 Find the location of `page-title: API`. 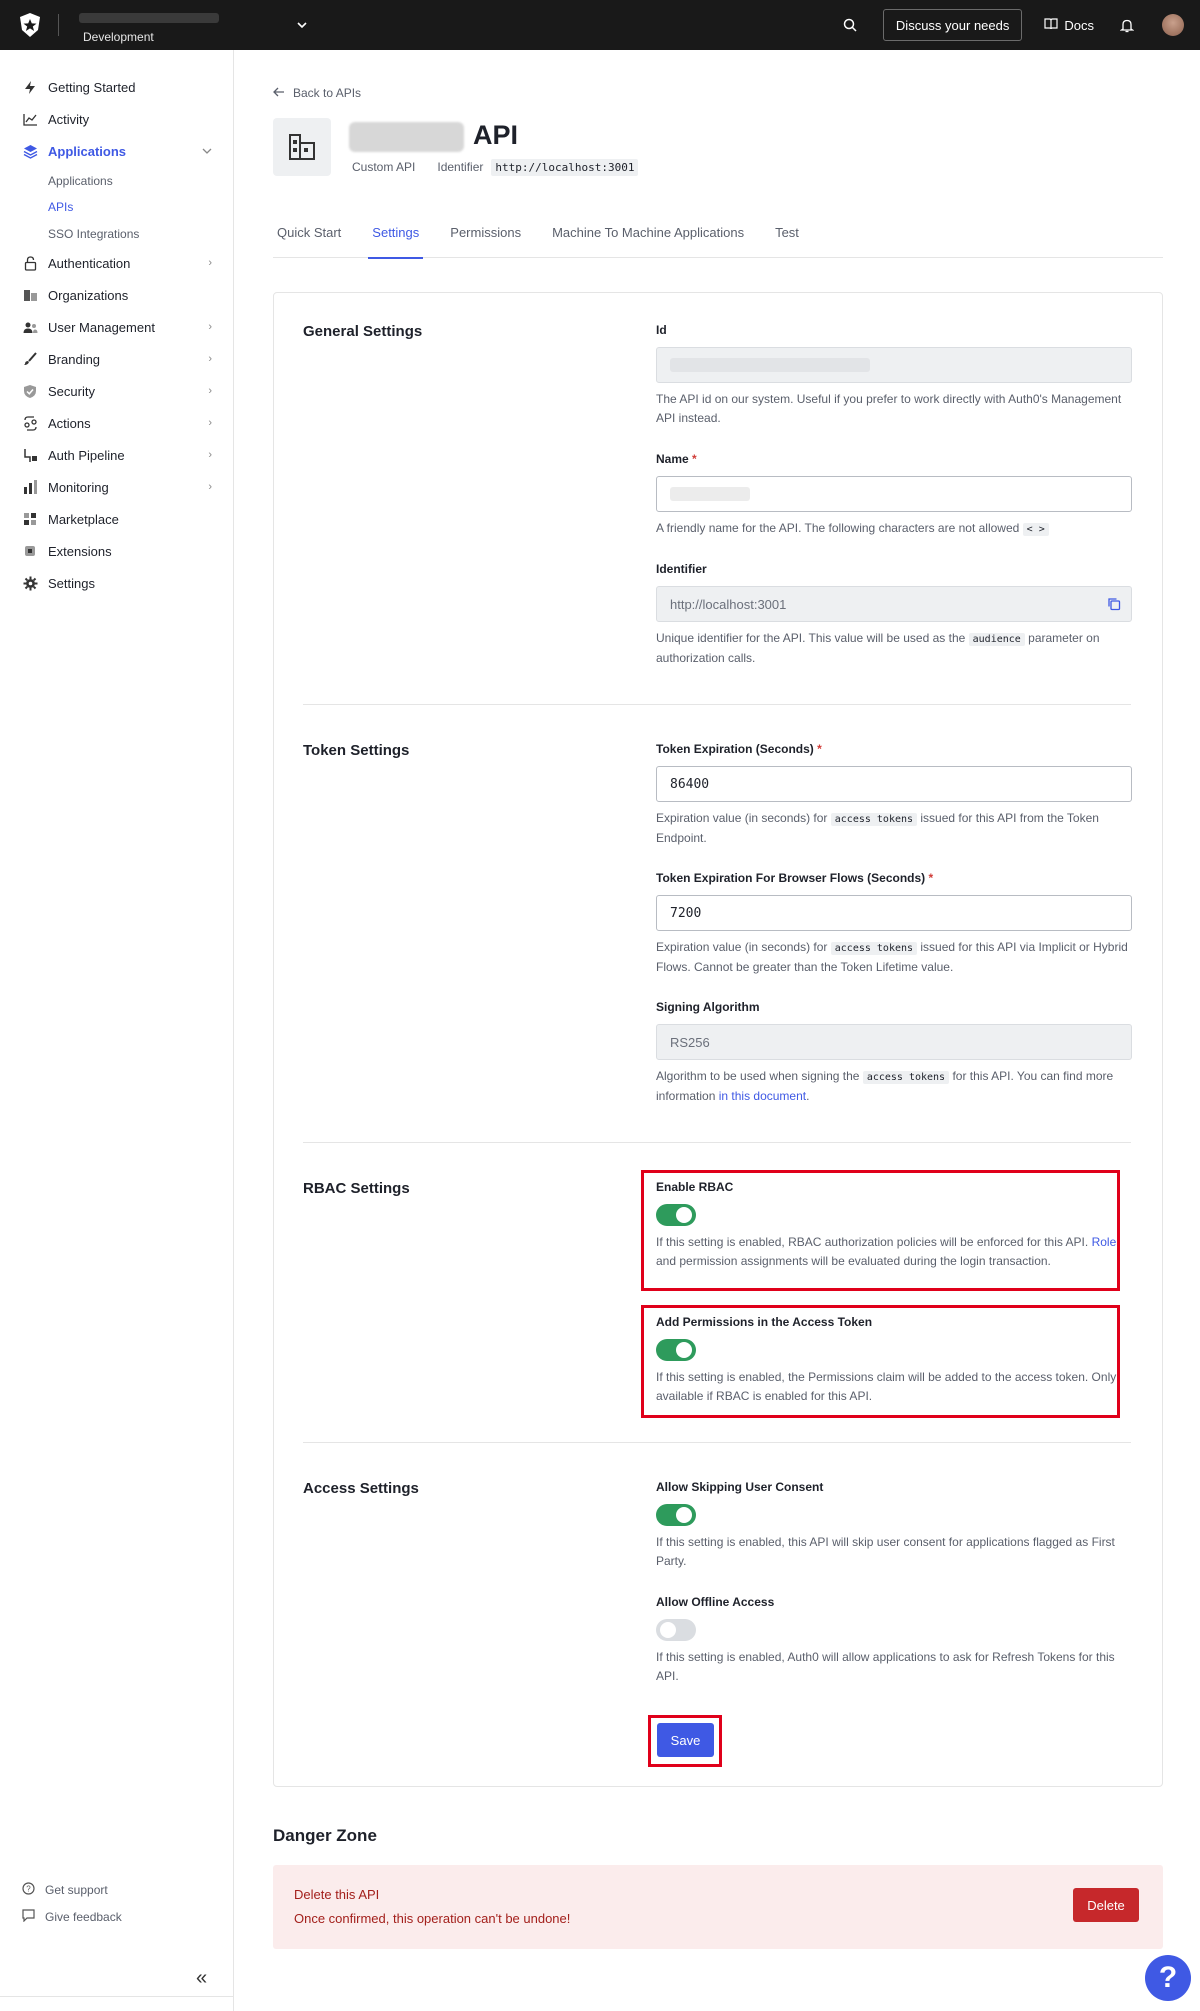

page-title: API is located at coordinates (496, 135).